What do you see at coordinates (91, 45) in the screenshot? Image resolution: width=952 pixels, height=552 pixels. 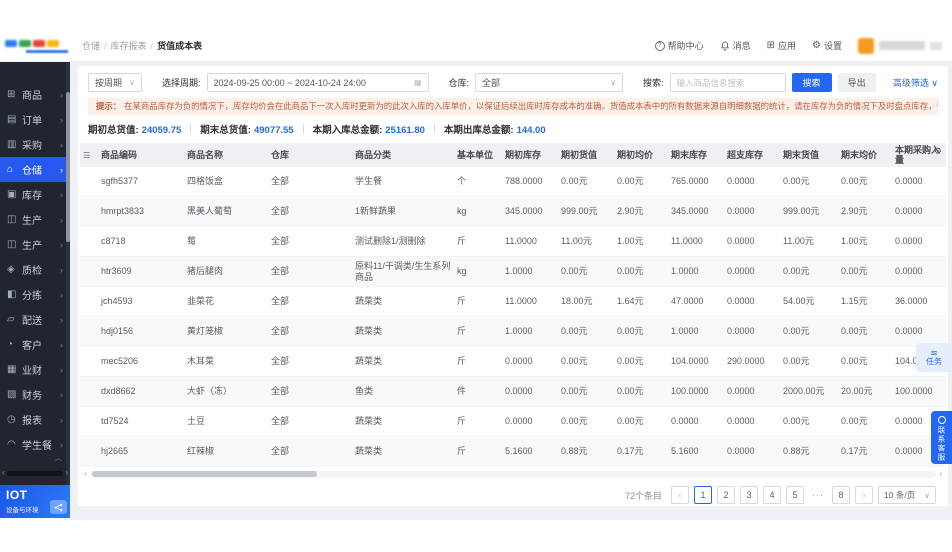 I see `breadcrumb-item: 仓储` at bounding box center [91, 45].